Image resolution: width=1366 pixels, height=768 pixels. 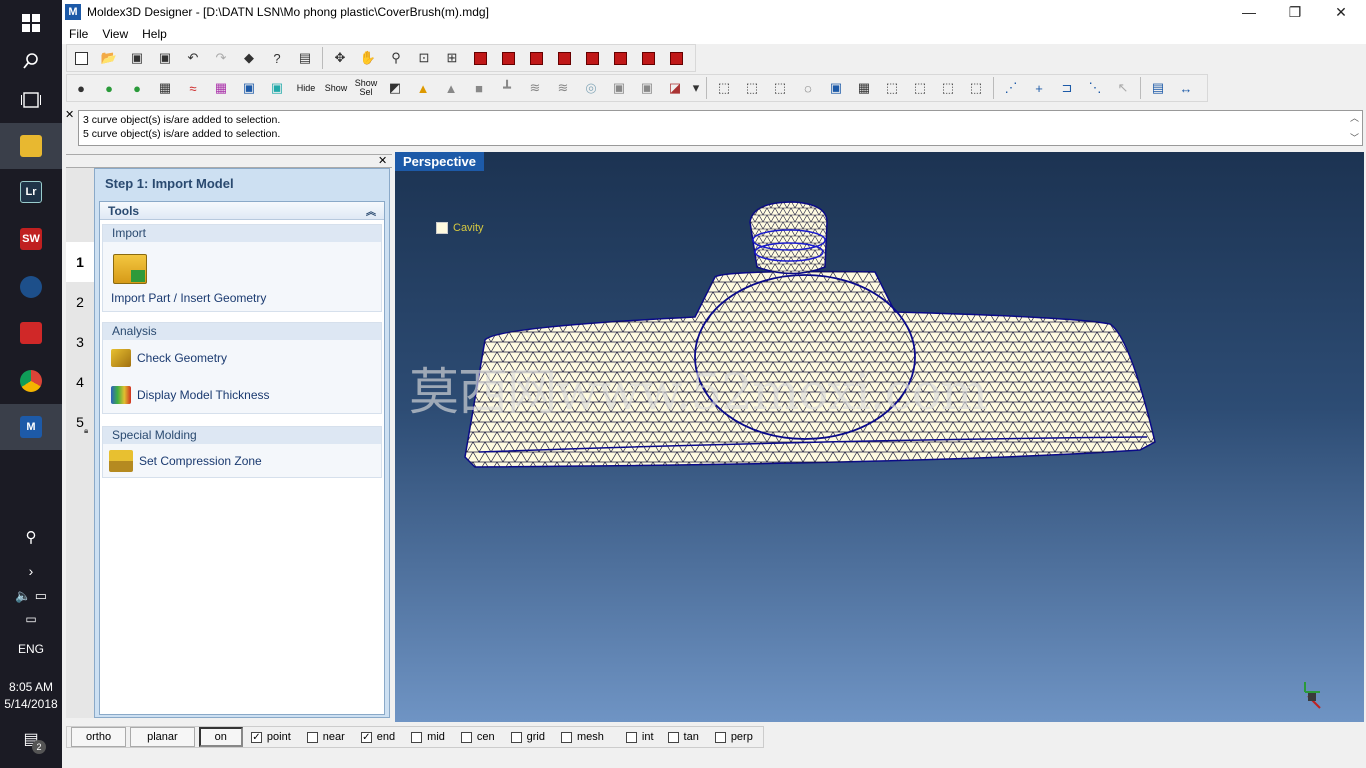 I want to click on left-view-icon, so click(x=564, y=58).